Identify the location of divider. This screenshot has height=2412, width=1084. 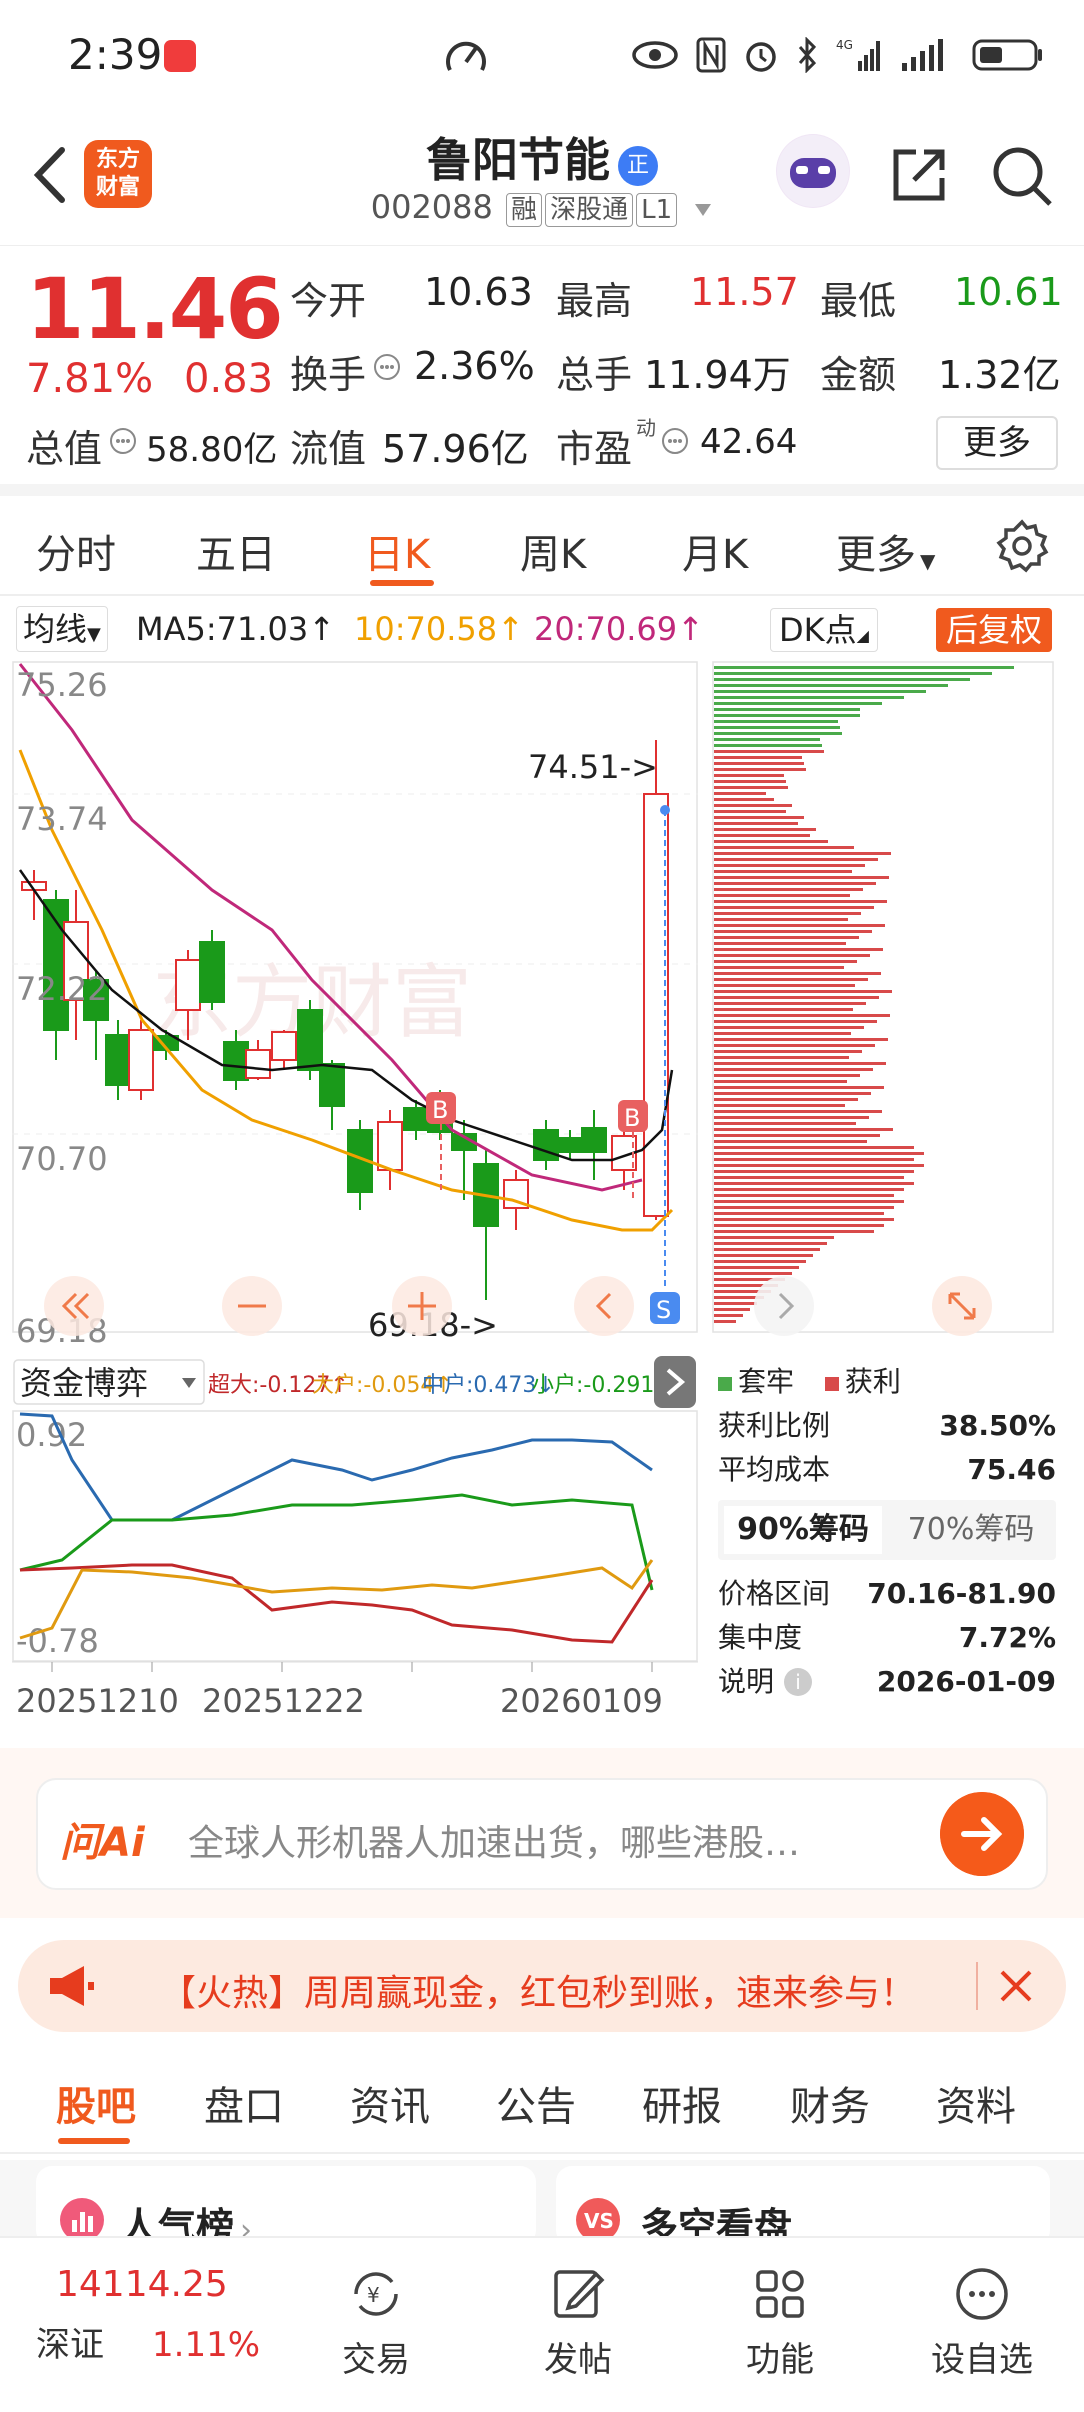
(977, 1986).